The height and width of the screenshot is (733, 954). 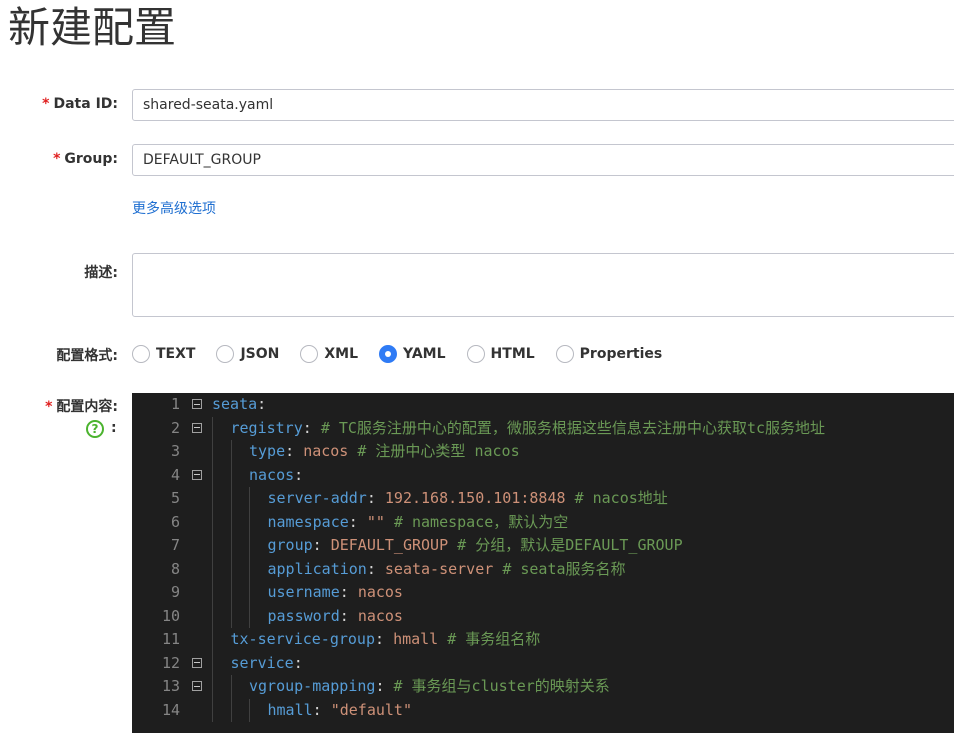 I want to click on code-line: 6 namespace: "" # namespace，默认为空, so click(x=543, y=522).